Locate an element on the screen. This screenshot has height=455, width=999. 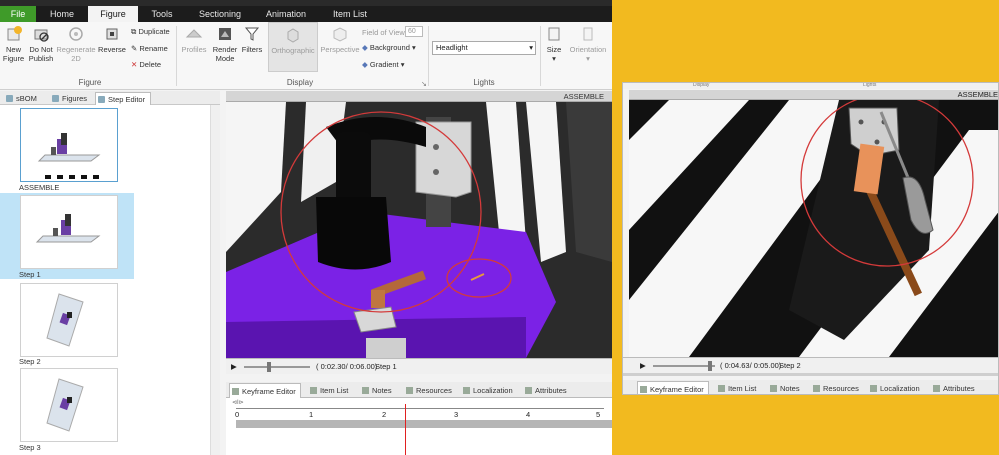
orientation-button: Orientation ▾ is located at coordinates (588, 44).